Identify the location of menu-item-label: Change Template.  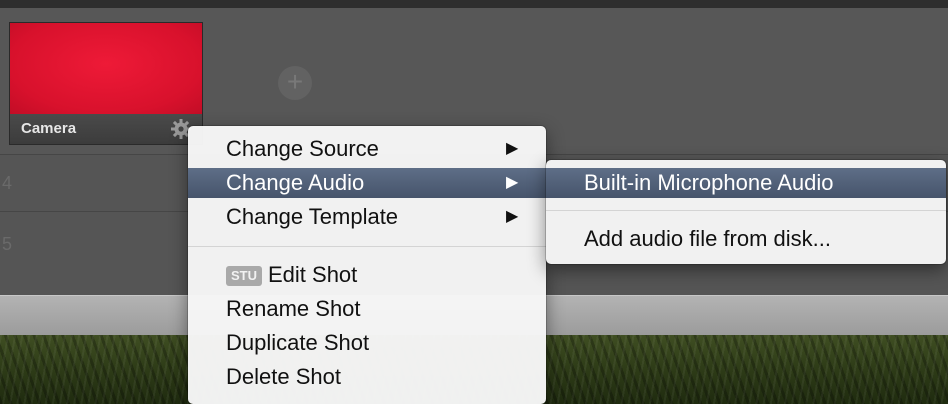
(312, 216).